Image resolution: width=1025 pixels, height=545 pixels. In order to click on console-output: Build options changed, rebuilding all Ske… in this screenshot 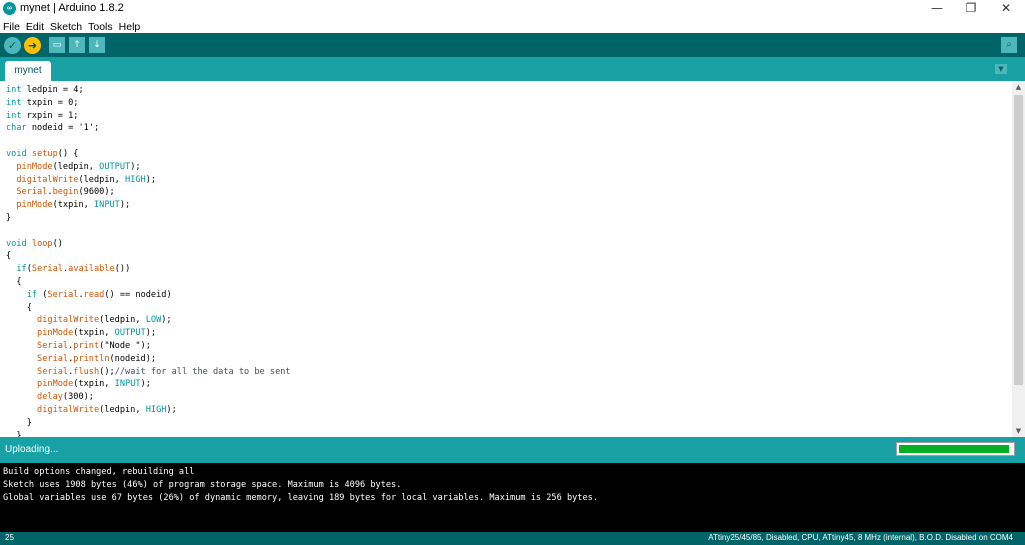, I will do `click(512, 497)`.